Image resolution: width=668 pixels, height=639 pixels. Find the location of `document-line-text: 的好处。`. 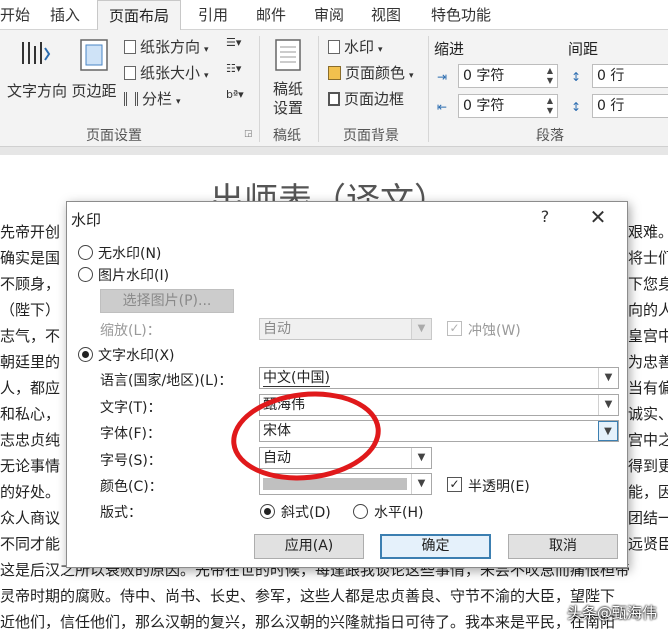

document-line-text: 的好处。 is located at coordinates (30, 492).